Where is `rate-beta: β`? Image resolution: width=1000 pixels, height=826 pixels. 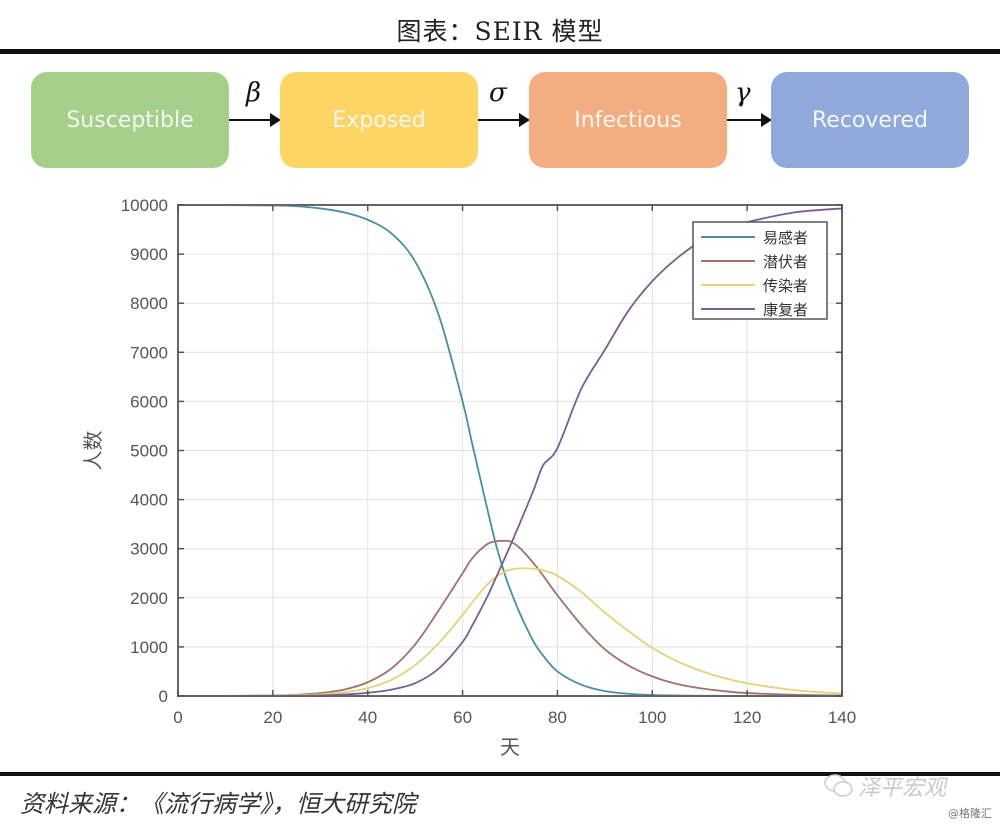
rate-beta: β is located at coordinates (254, 93).